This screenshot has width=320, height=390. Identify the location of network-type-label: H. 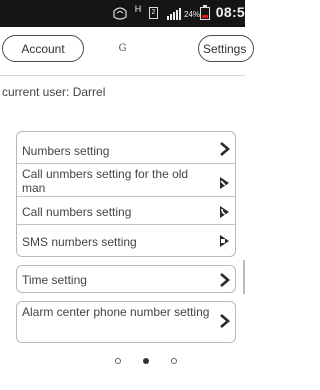
(138, 9).